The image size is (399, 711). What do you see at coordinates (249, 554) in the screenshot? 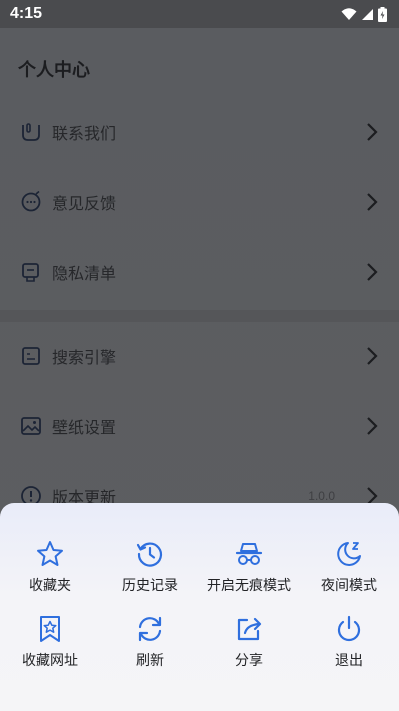
I see `incognito-icon` at bounding box center [249, 554].